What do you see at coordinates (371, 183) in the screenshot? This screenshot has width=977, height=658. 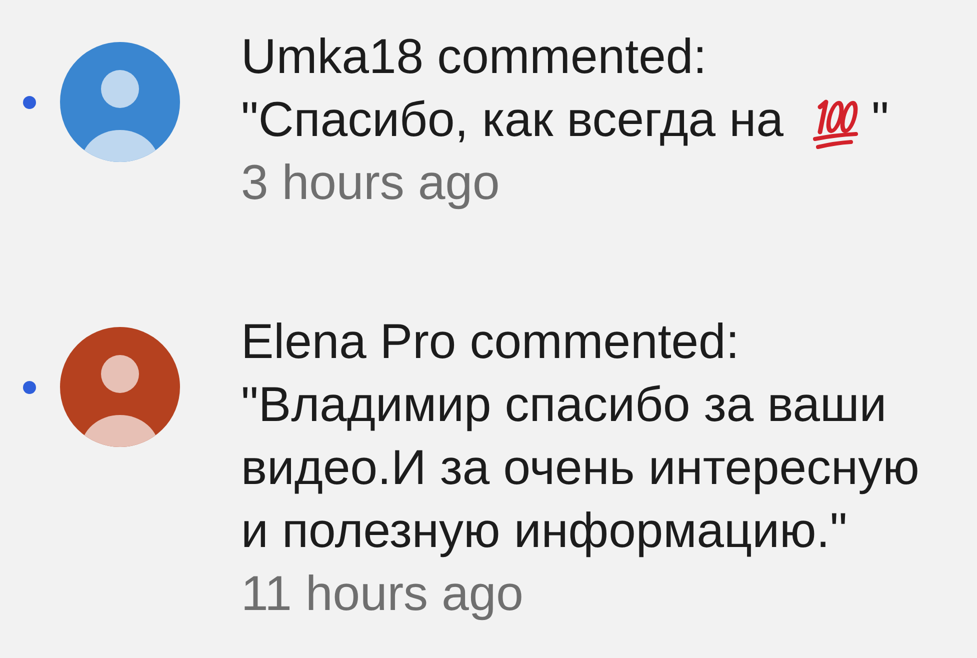 I see `comment-time: 3 hours ago` at bounding box center [371, 183].